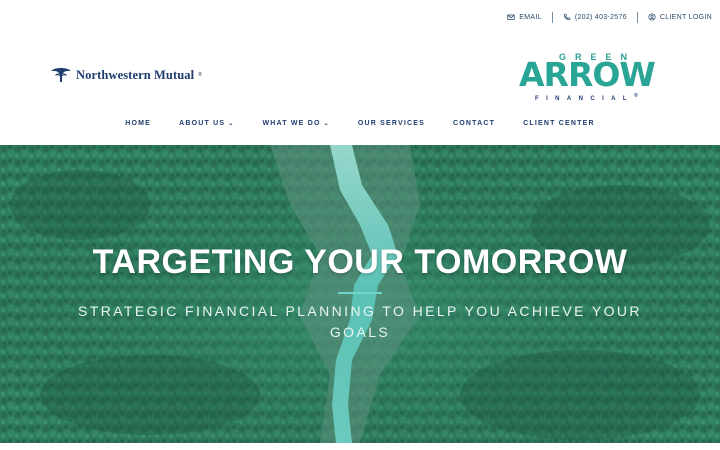 The width and height of the screenshot is (720, 450). I want to click on nav-item-label: CLIENT CENTER, so click(559, 123).